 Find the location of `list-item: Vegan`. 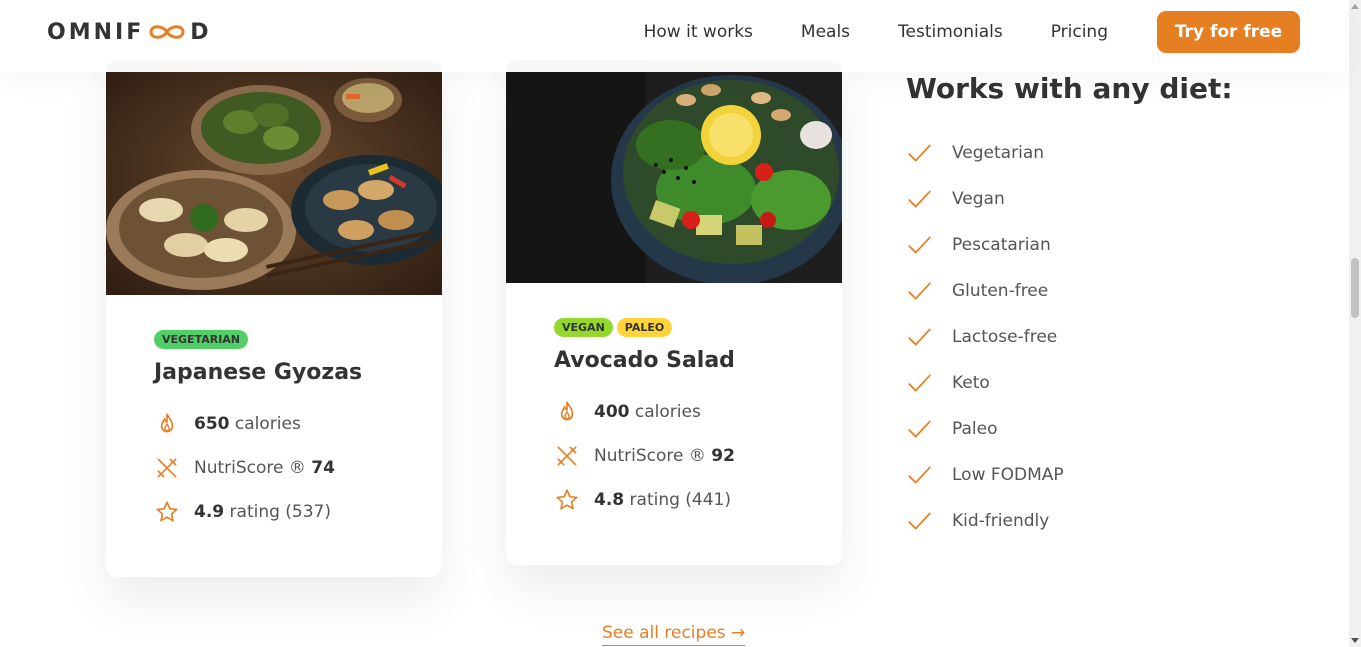

list-item: Vegan is located at coordinates (985, 199).